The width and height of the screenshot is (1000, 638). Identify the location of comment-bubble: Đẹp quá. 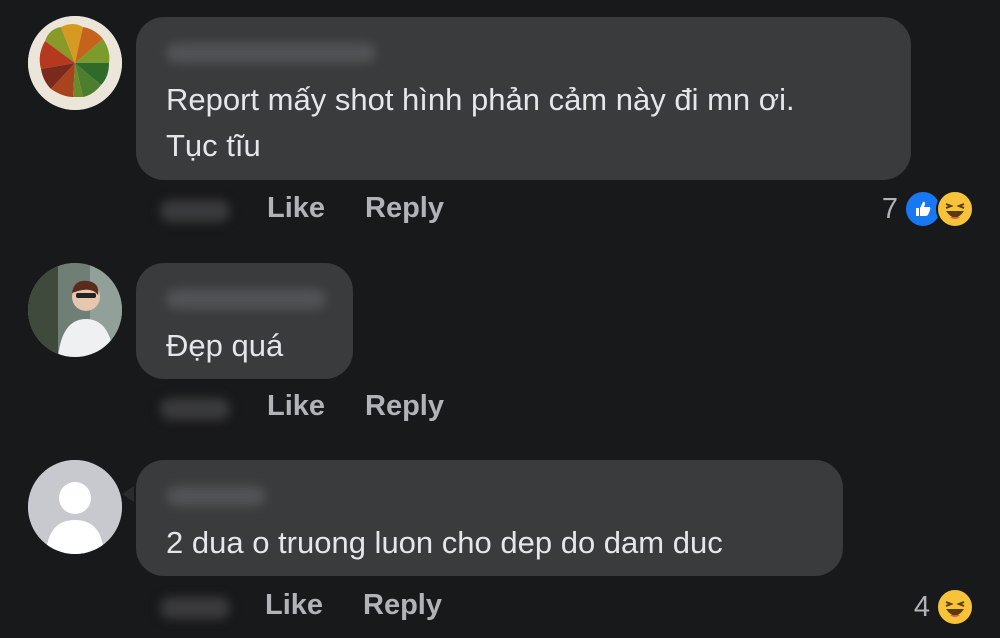
(244, 321).